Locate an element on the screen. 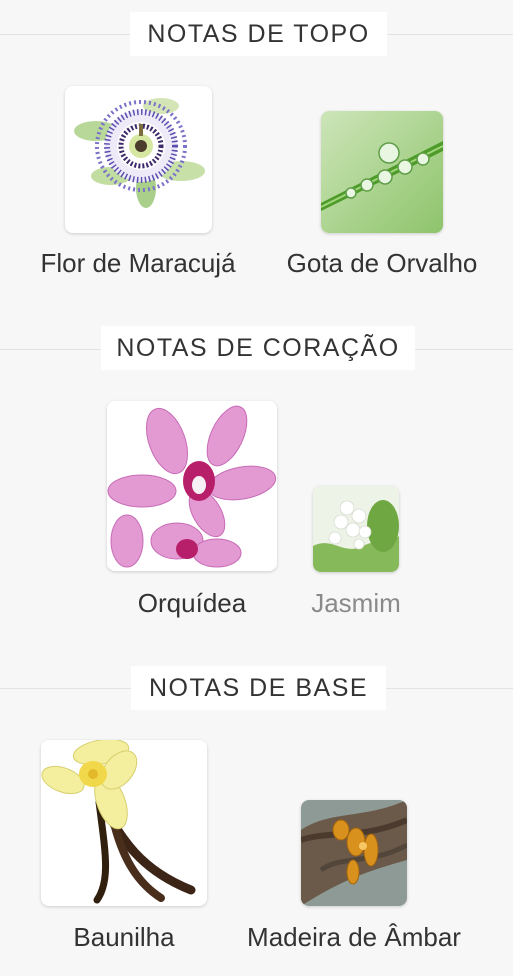 The image size is (513, 976). jasmine-thumbnail is located at coordinates (356, 529).